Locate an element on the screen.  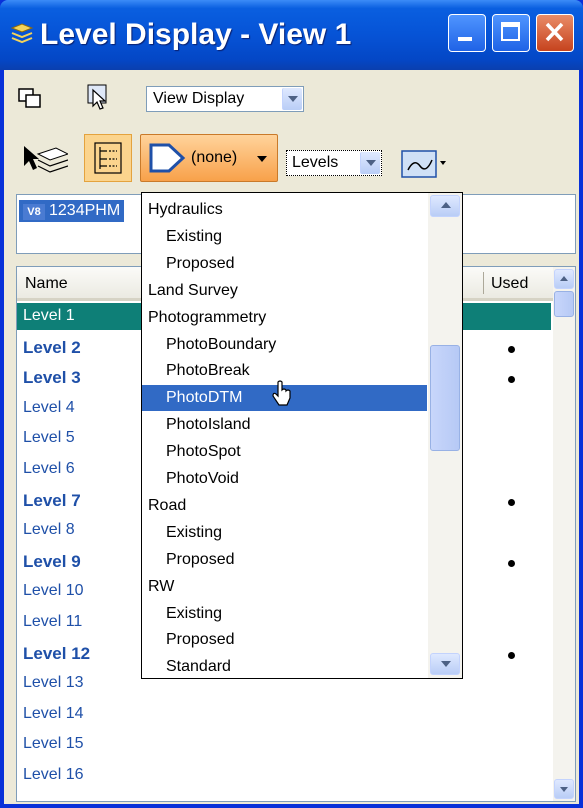
dropdown-item-label: PhotoVoid is located at coordinates (202, 478).